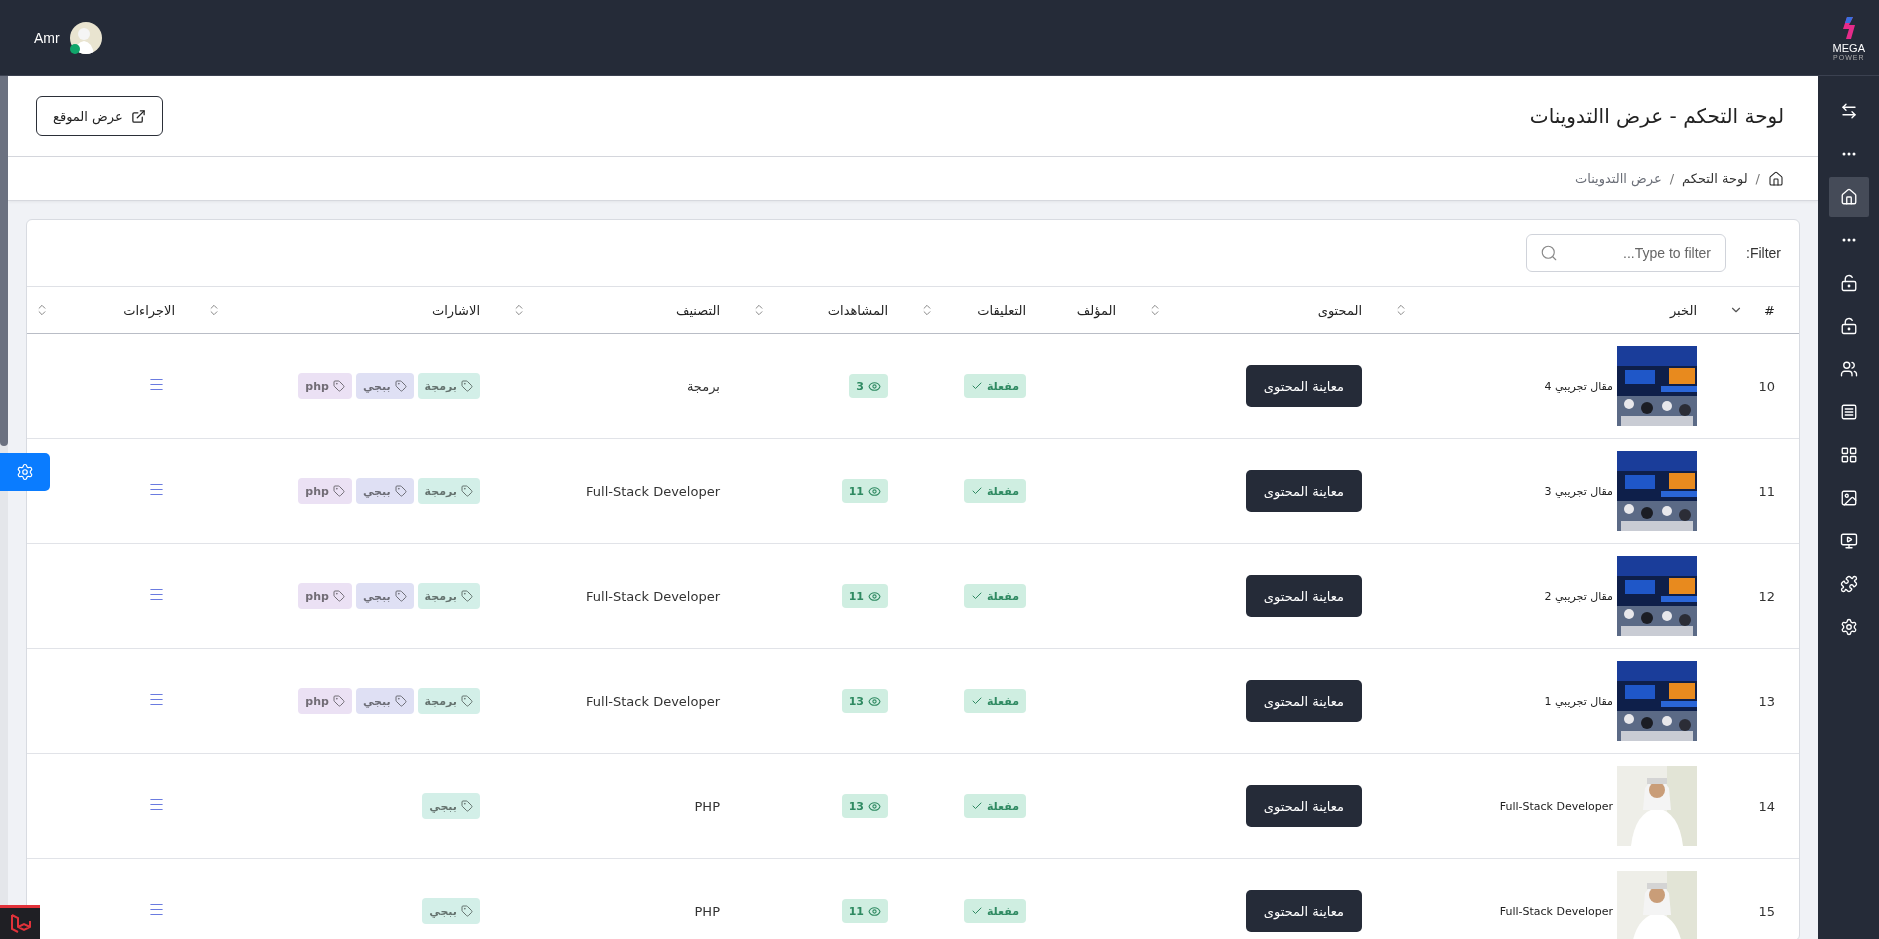  Describe the element at coordinates (707, 911) in the screenshot. I see `category-text: PHP` at that location.